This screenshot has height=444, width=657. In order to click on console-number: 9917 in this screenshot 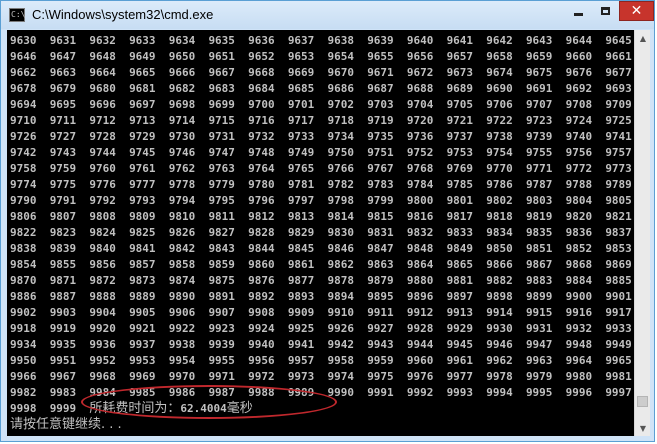, I will do `click(618, 312)`.